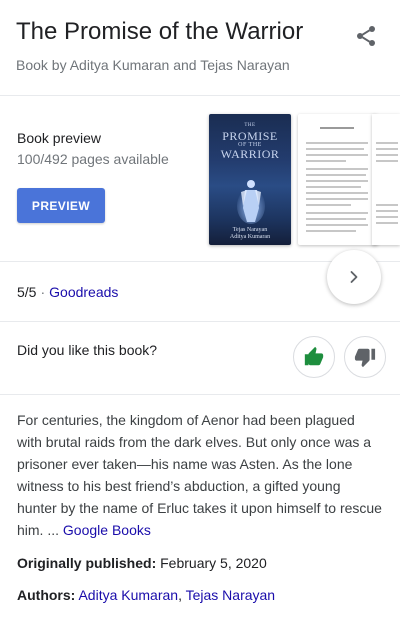  What do you see at coordinates (160, 31) in the screenshot?
I see `book-title: The Promise of the Warrior` at bounding box center [160, 31].